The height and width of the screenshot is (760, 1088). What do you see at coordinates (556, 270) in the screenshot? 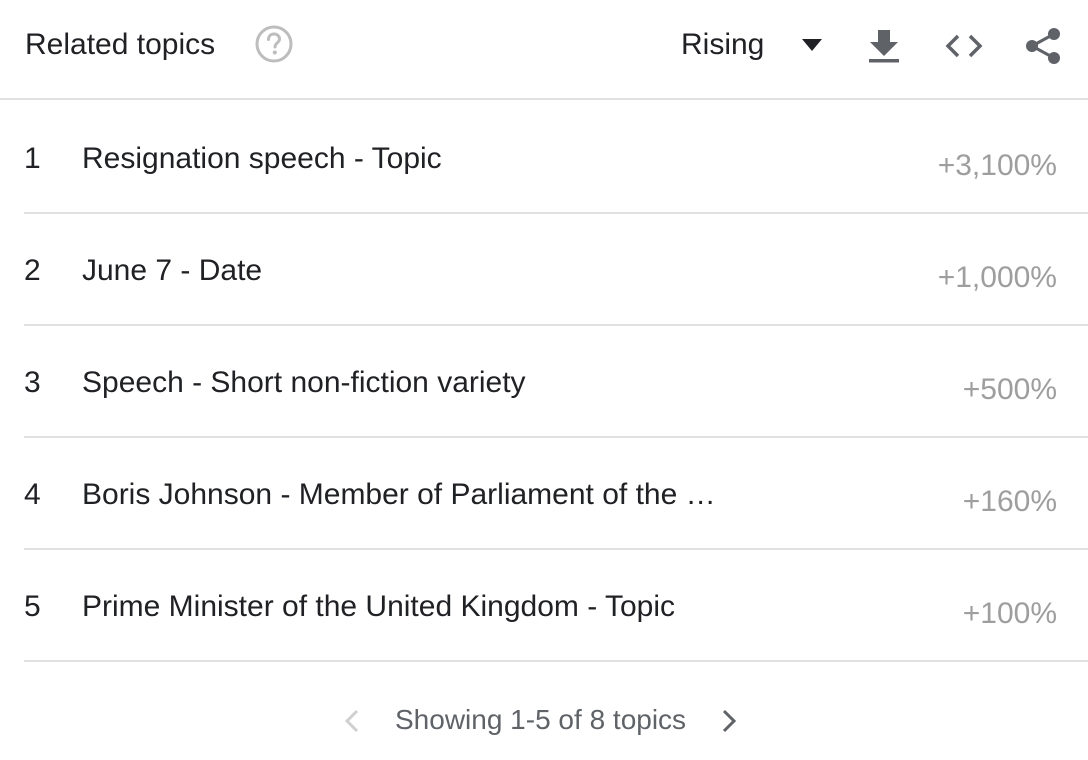
I see `list-item: 2 June 7 - Date +1,000%` at bounding box center [556, 270].